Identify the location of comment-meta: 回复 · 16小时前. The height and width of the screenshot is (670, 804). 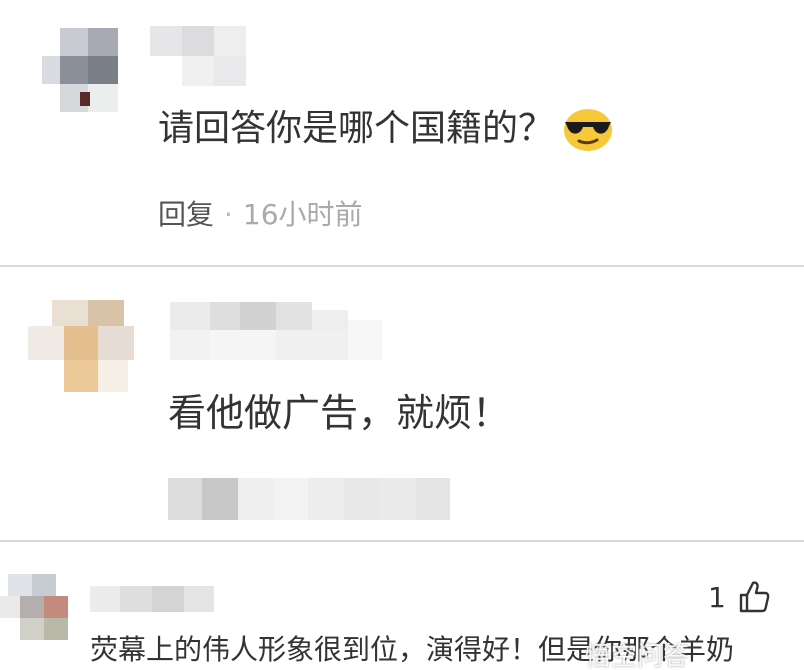
(260, 215).